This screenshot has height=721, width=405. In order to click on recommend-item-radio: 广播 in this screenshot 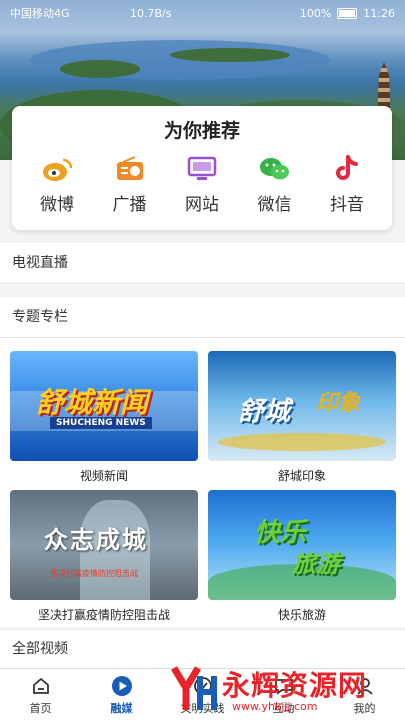, I will do `click(130, 184)`.